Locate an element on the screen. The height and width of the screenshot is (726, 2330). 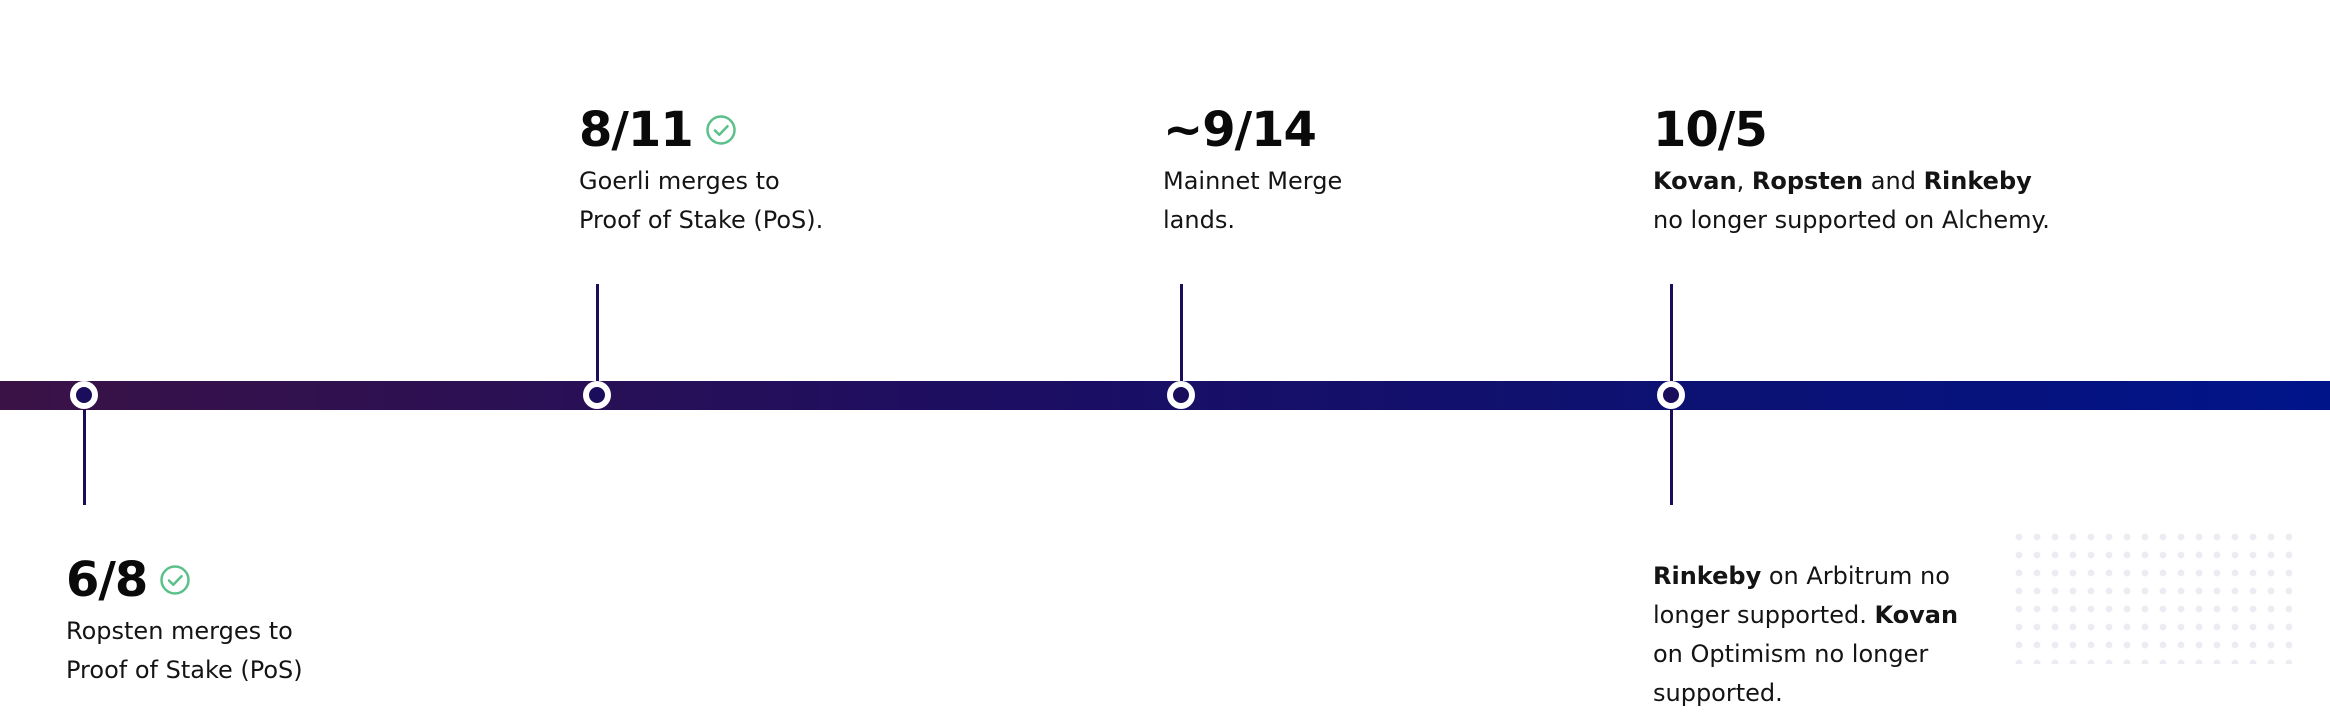
event-description: Ropsten merges to Proof of Stake (PoS) is located at coordinates (184, 650).